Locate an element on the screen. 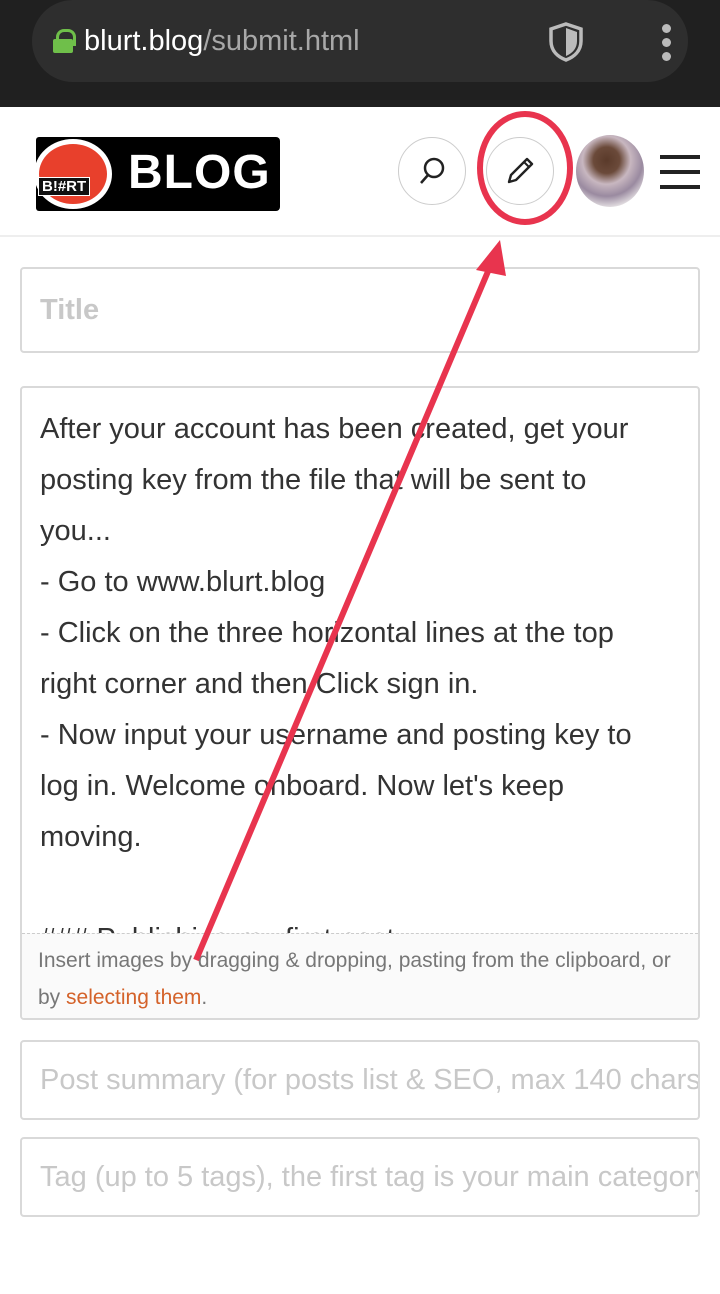  hamburger-menu-icon is located at coordinates (680, 177).